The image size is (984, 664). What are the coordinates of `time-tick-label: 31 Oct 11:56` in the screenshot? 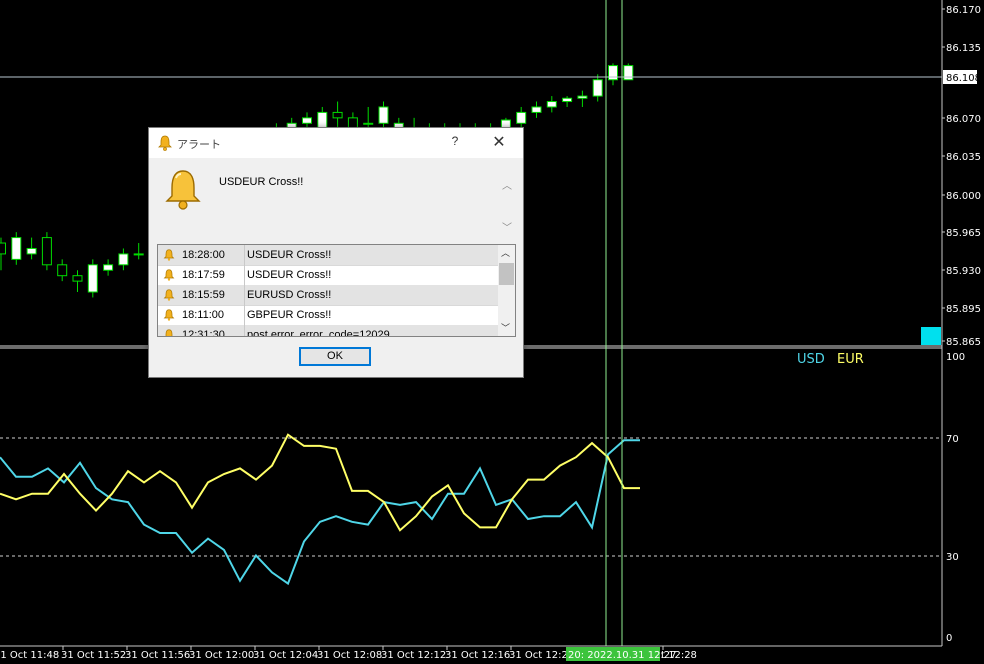 It's located at (157, 655).